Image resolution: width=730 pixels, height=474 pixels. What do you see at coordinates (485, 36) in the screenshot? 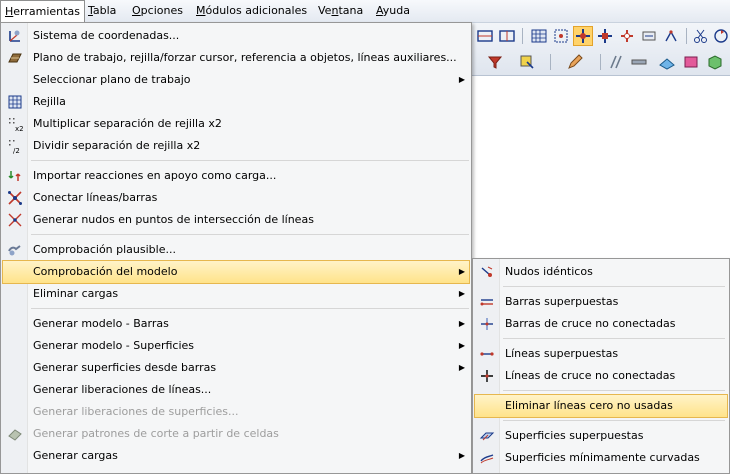
I see `view-front-icon` at bounding box center [485, 36].